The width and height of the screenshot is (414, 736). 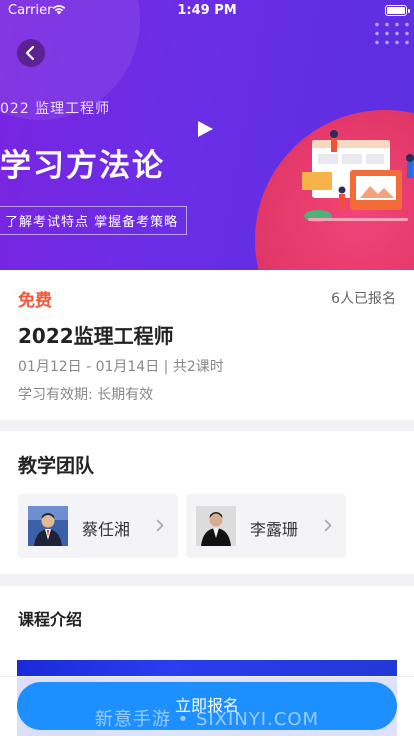 I want to click on section-title-intro: 课程介绍, so click(x=50, y=619).